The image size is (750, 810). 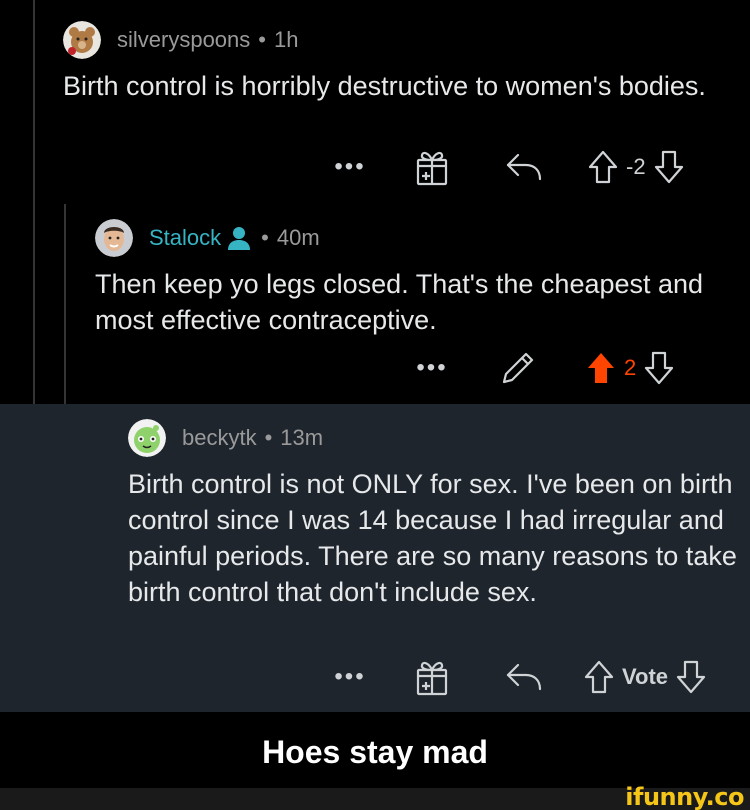 What do you see at coordinates (219, 438) in the screenshot?
I see `username: beckytk` at bounding box center [219, 438].